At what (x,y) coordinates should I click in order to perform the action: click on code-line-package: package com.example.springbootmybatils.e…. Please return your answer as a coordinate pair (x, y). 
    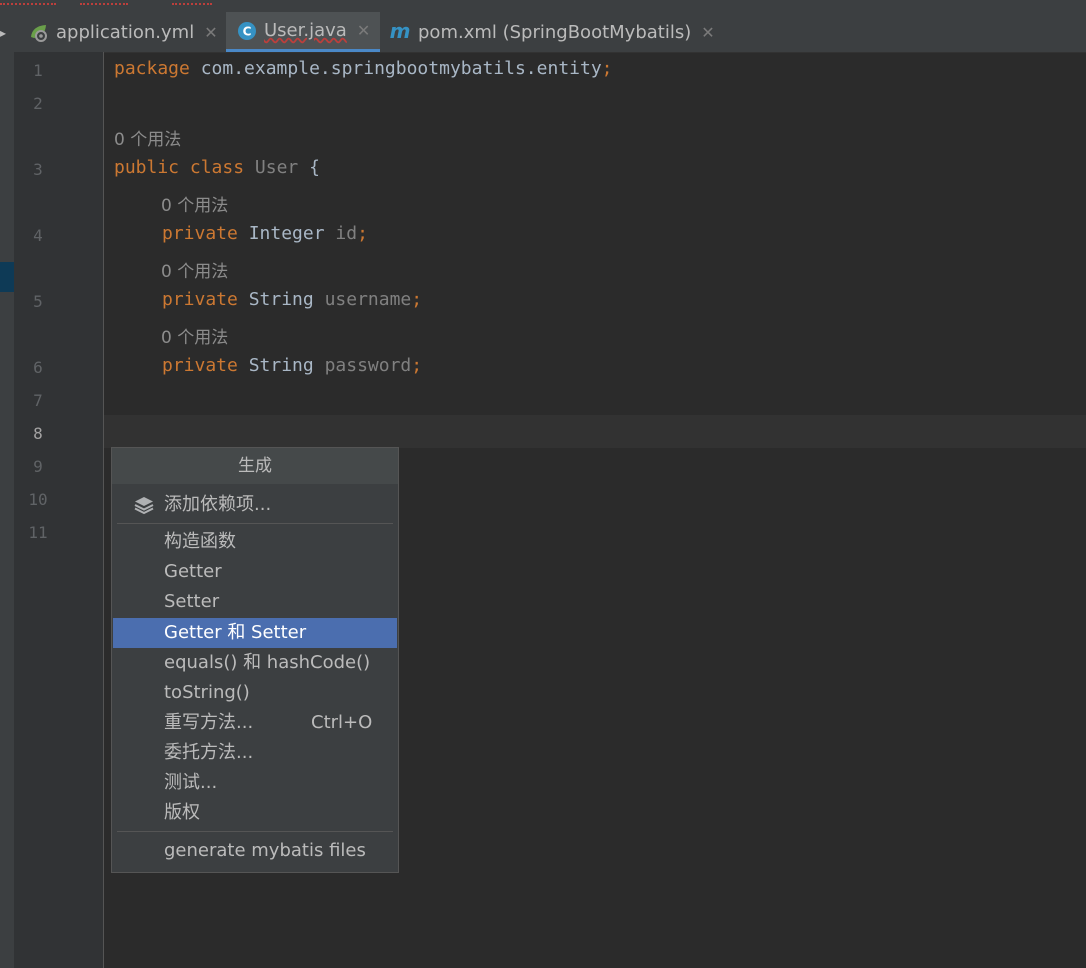
    Looking at the image, I should click on (363, 68).